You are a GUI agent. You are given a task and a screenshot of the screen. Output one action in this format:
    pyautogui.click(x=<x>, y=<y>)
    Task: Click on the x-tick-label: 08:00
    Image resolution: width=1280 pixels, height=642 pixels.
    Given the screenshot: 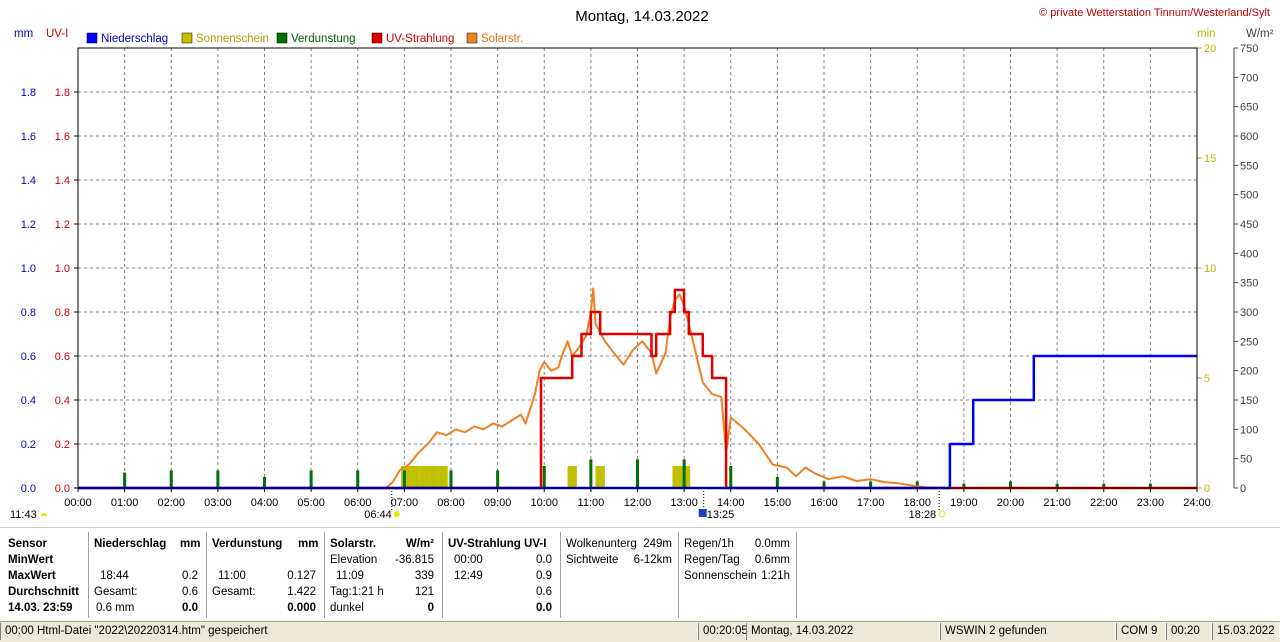 What is the action you would take?
    pyautogui.click(x=451, y=503)
    